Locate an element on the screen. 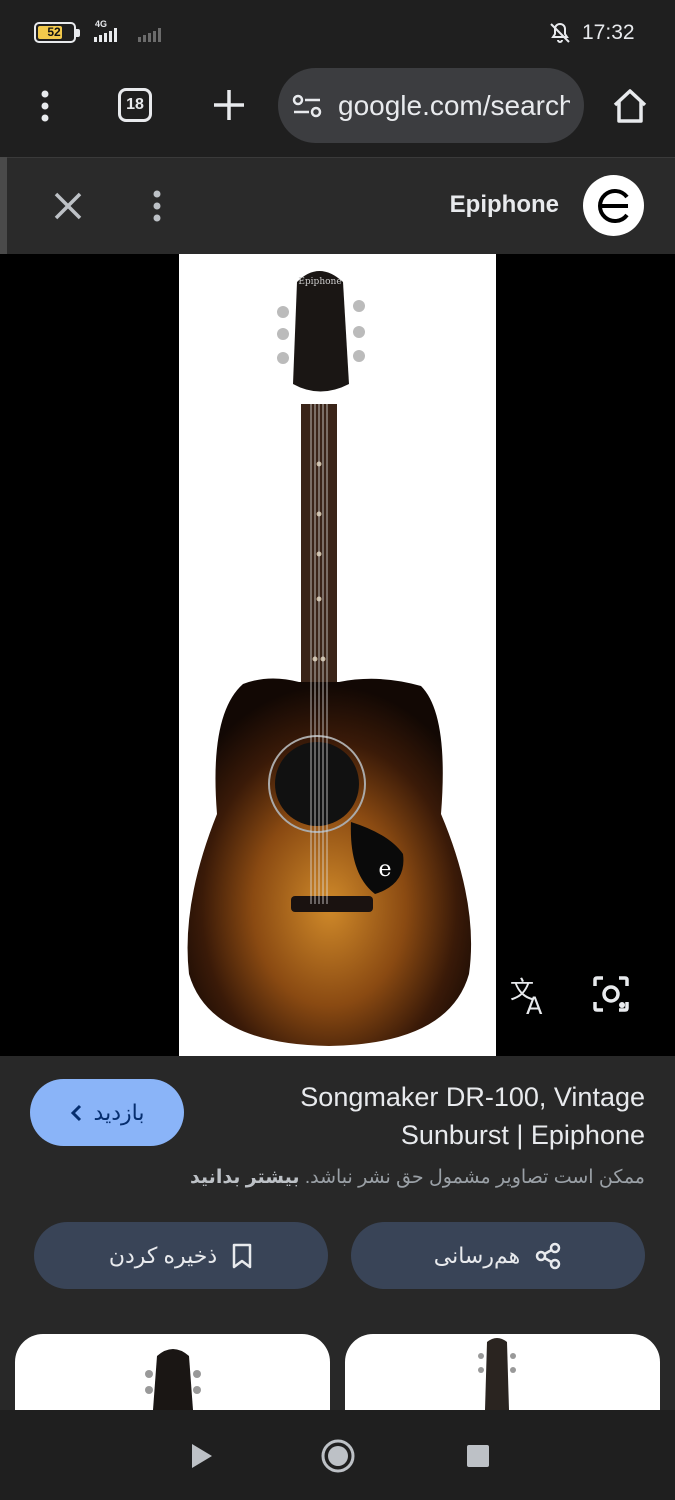 The height and width of the screenshot is (1500, 675). site-settings-icon is located at coordinates (307, 106).